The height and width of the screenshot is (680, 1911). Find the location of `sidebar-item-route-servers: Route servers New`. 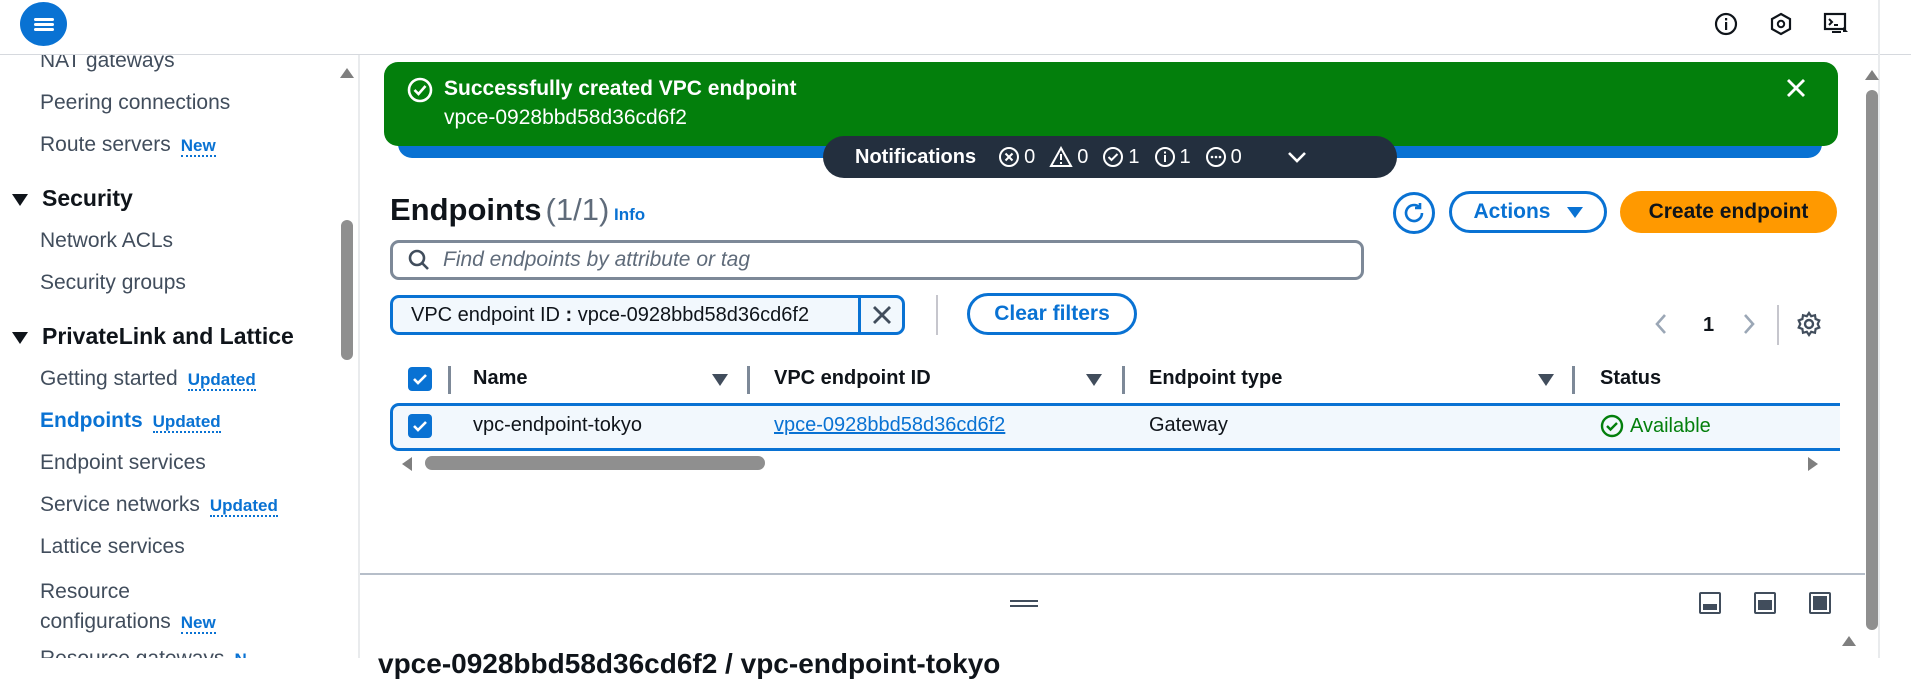

sidebar-item-route-servers: Route servers New is located at coordinates (128, 145).